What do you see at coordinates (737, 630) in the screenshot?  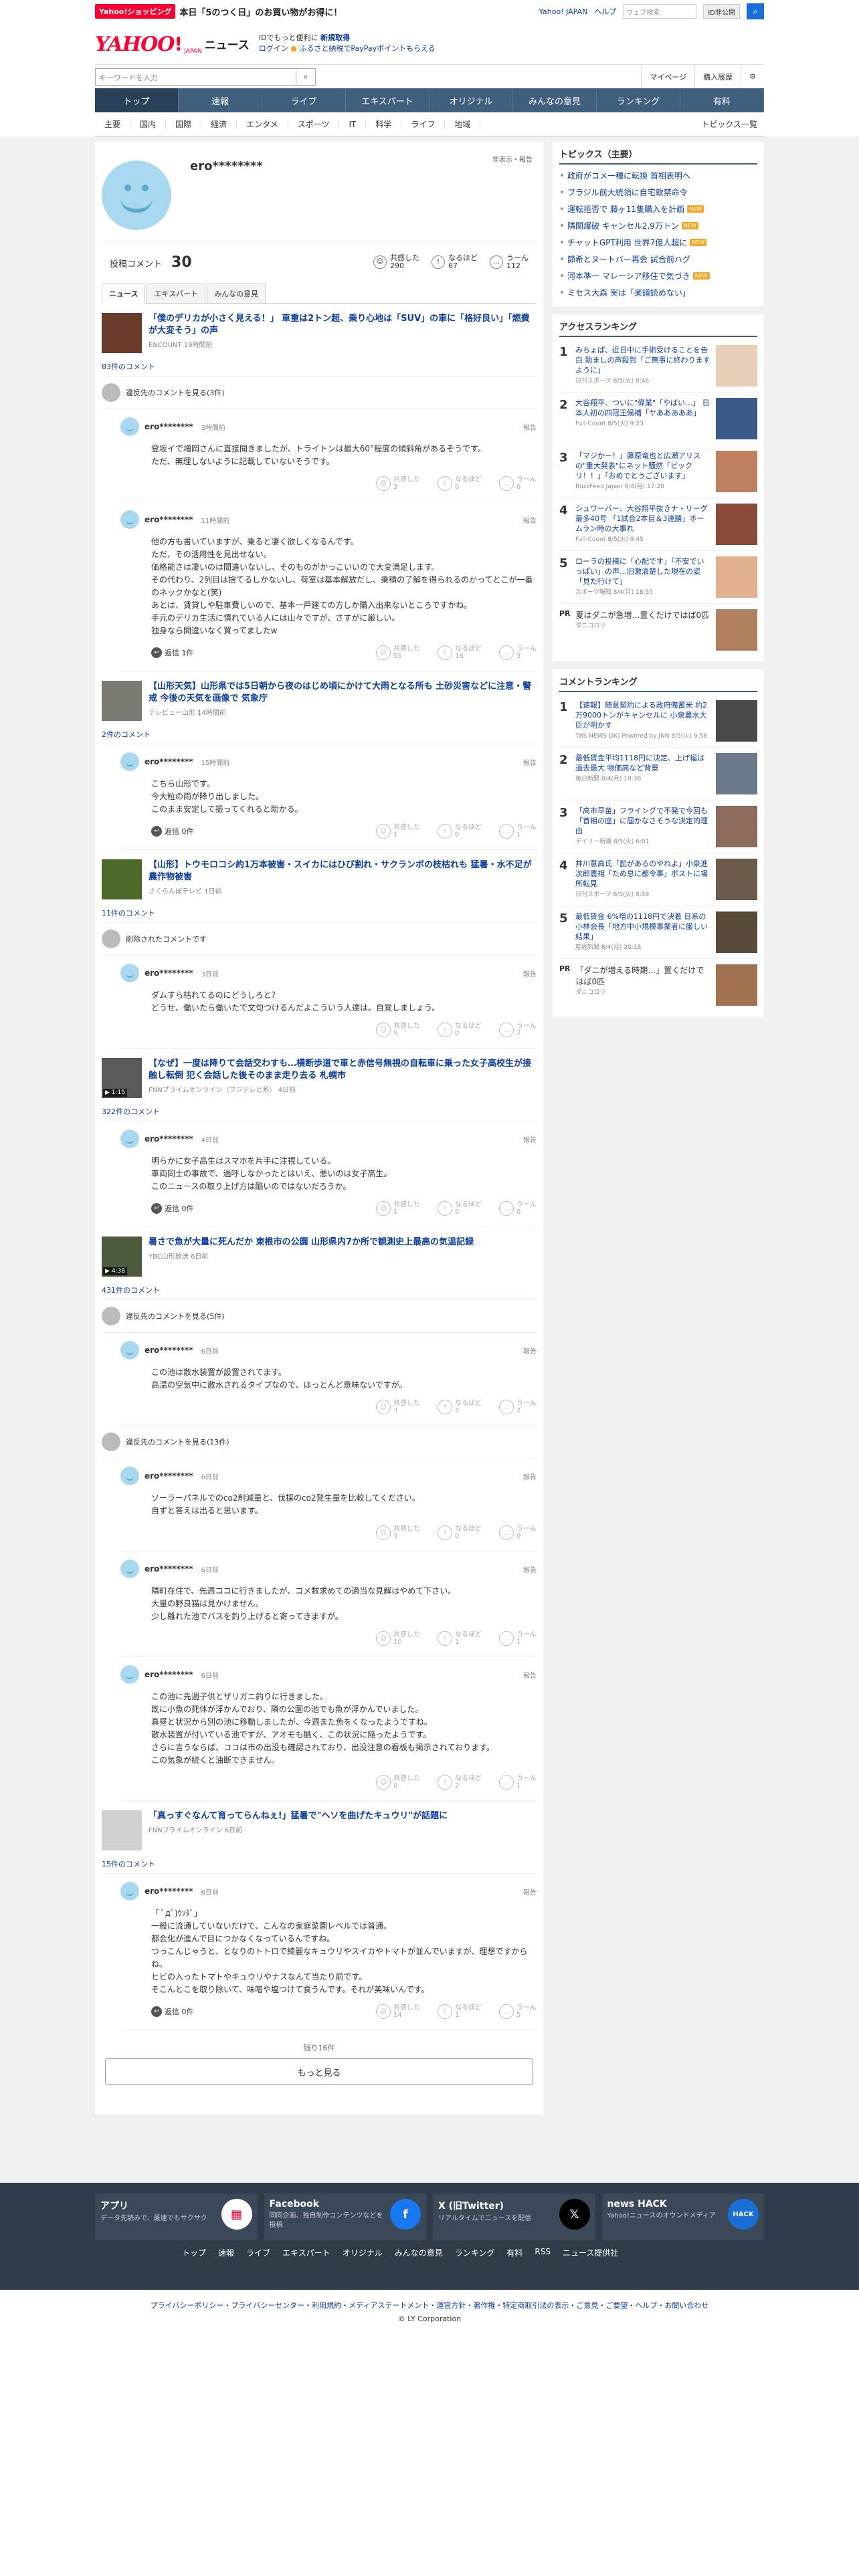 I see `pr-thumbnail` at bounding box center [737, 630].